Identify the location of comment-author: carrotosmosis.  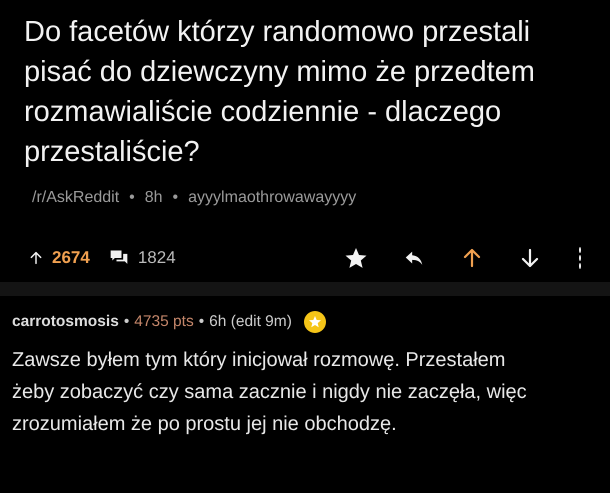
(65, 322).